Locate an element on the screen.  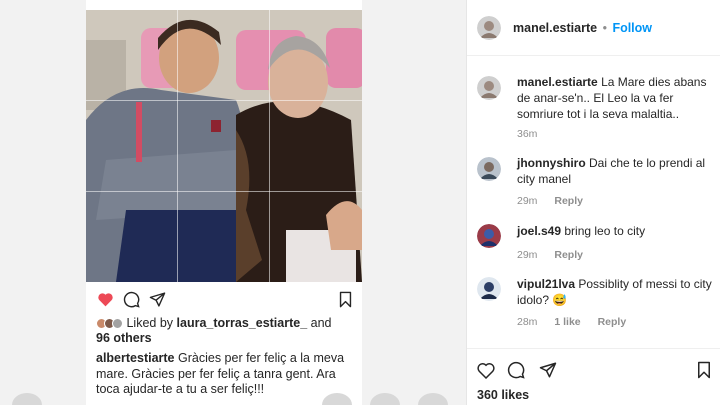
comment-body: joel.s49 bring leo to city is located at coordinates (617, 231).